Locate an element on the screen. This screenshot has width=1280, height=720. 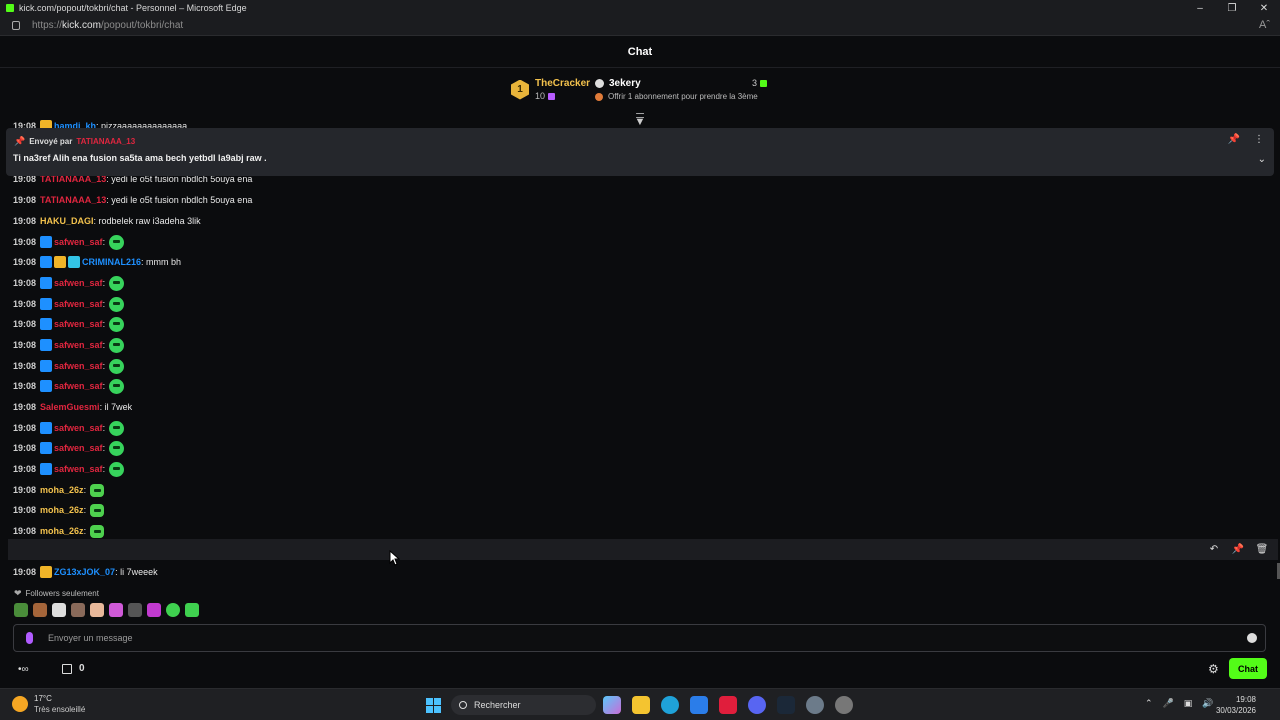
channel-points-icon: •∞ is located at coordinates (23, 669).